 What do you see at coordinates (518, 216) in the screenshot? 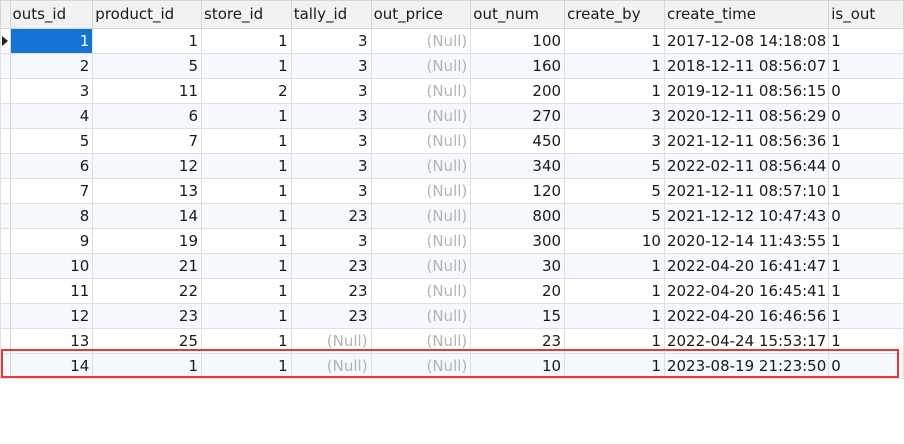
I see `table-cell: 800` at bounding box center [518, 216].